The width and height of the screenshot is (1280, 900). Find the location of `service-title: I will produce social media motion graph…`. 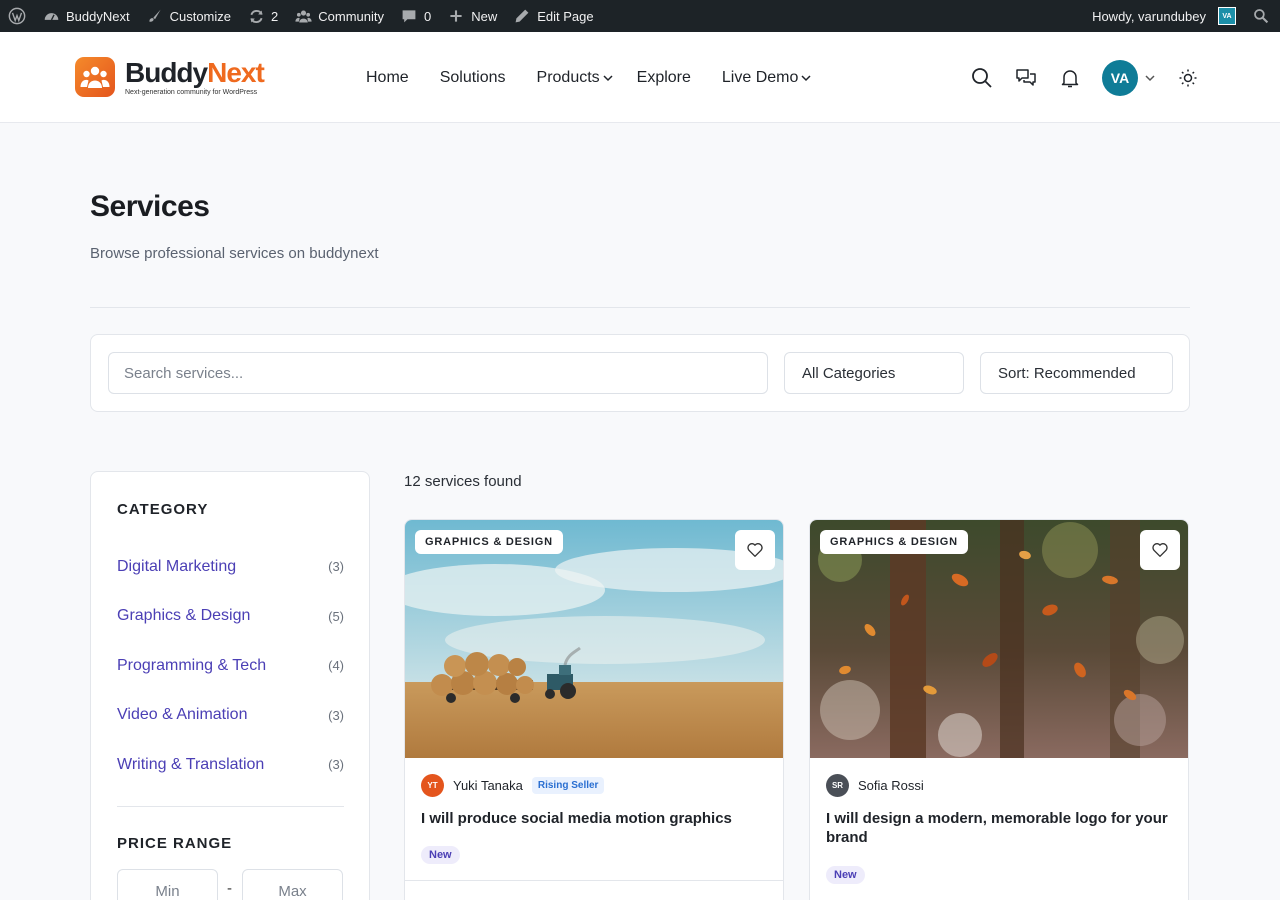

service-title: I will produce social media motion graph… is located at coordinates (593, 818).